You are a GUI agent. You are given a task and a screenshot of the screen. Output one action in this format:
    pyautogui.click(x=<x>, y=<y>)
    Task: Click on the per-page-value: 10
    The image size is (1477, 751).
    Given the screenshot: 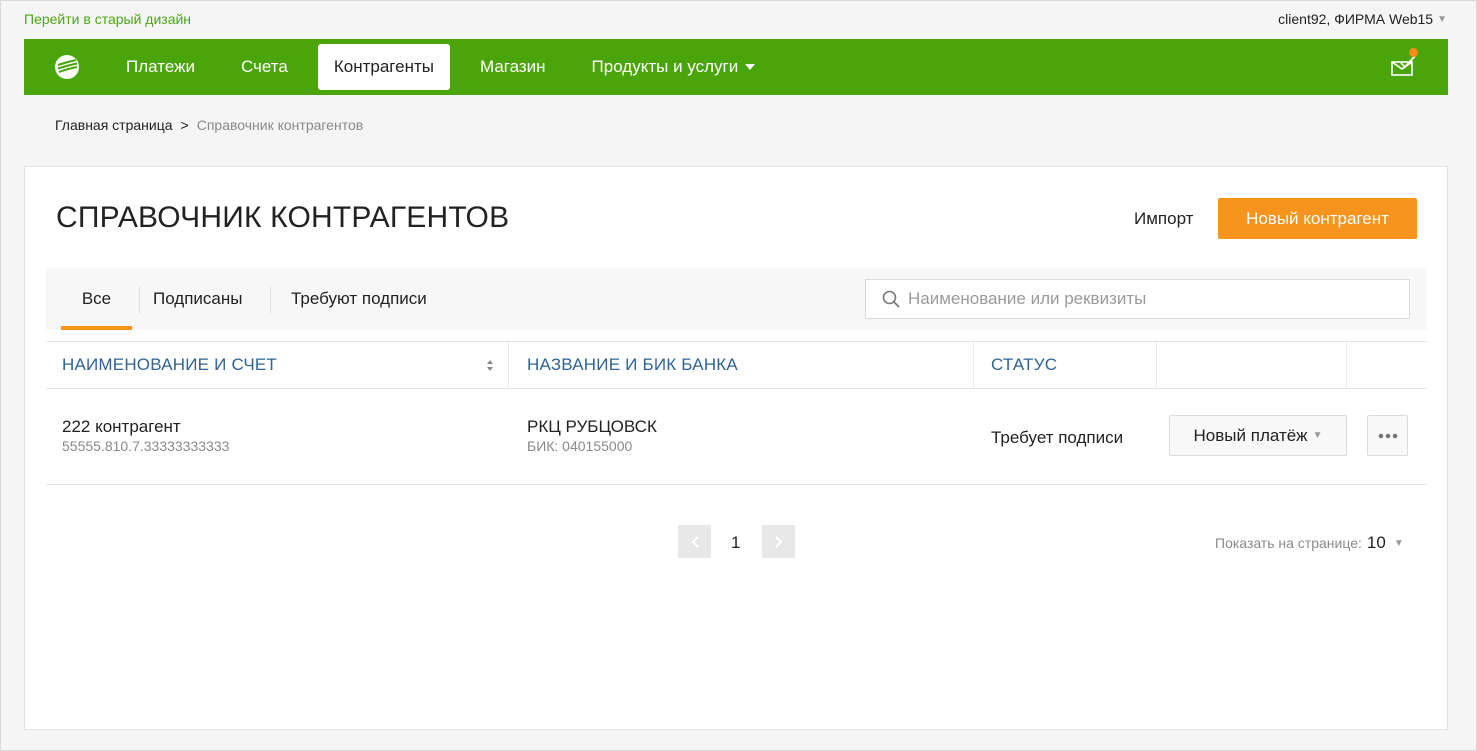 What is the action you would take?
    pyautogui.click(x=1376, y=542)
    